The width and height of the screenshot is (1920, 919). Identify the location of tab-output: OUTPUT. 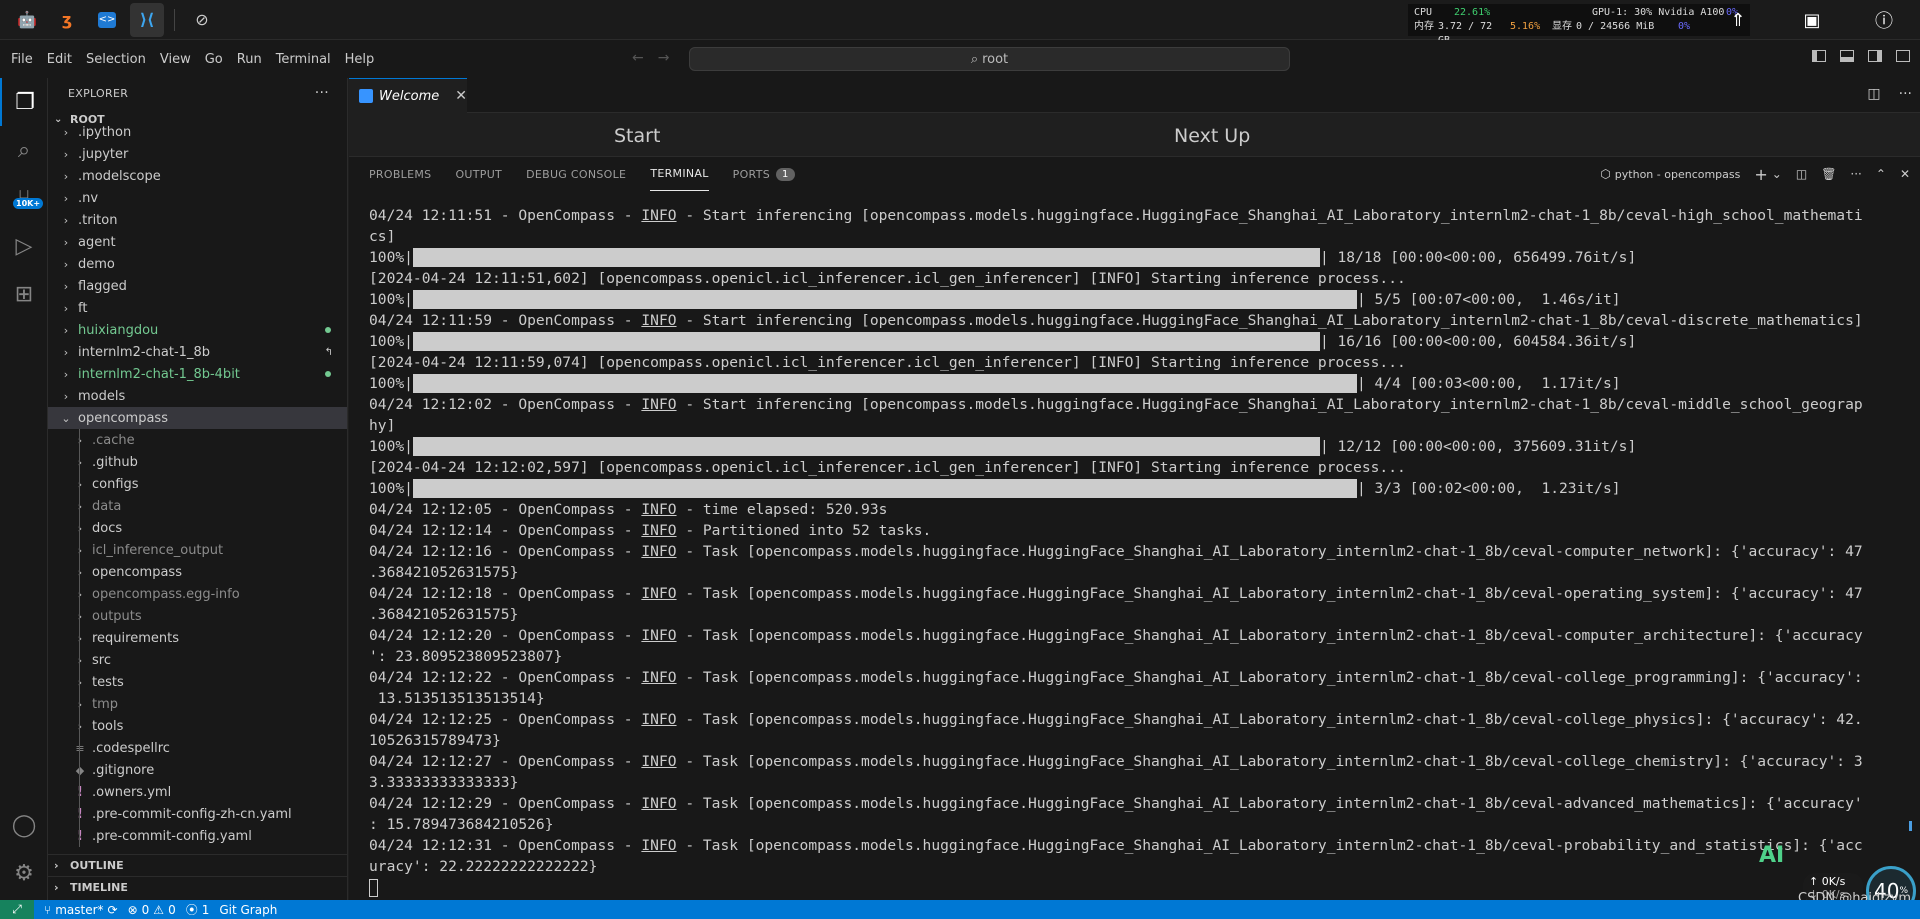
(478, 174).